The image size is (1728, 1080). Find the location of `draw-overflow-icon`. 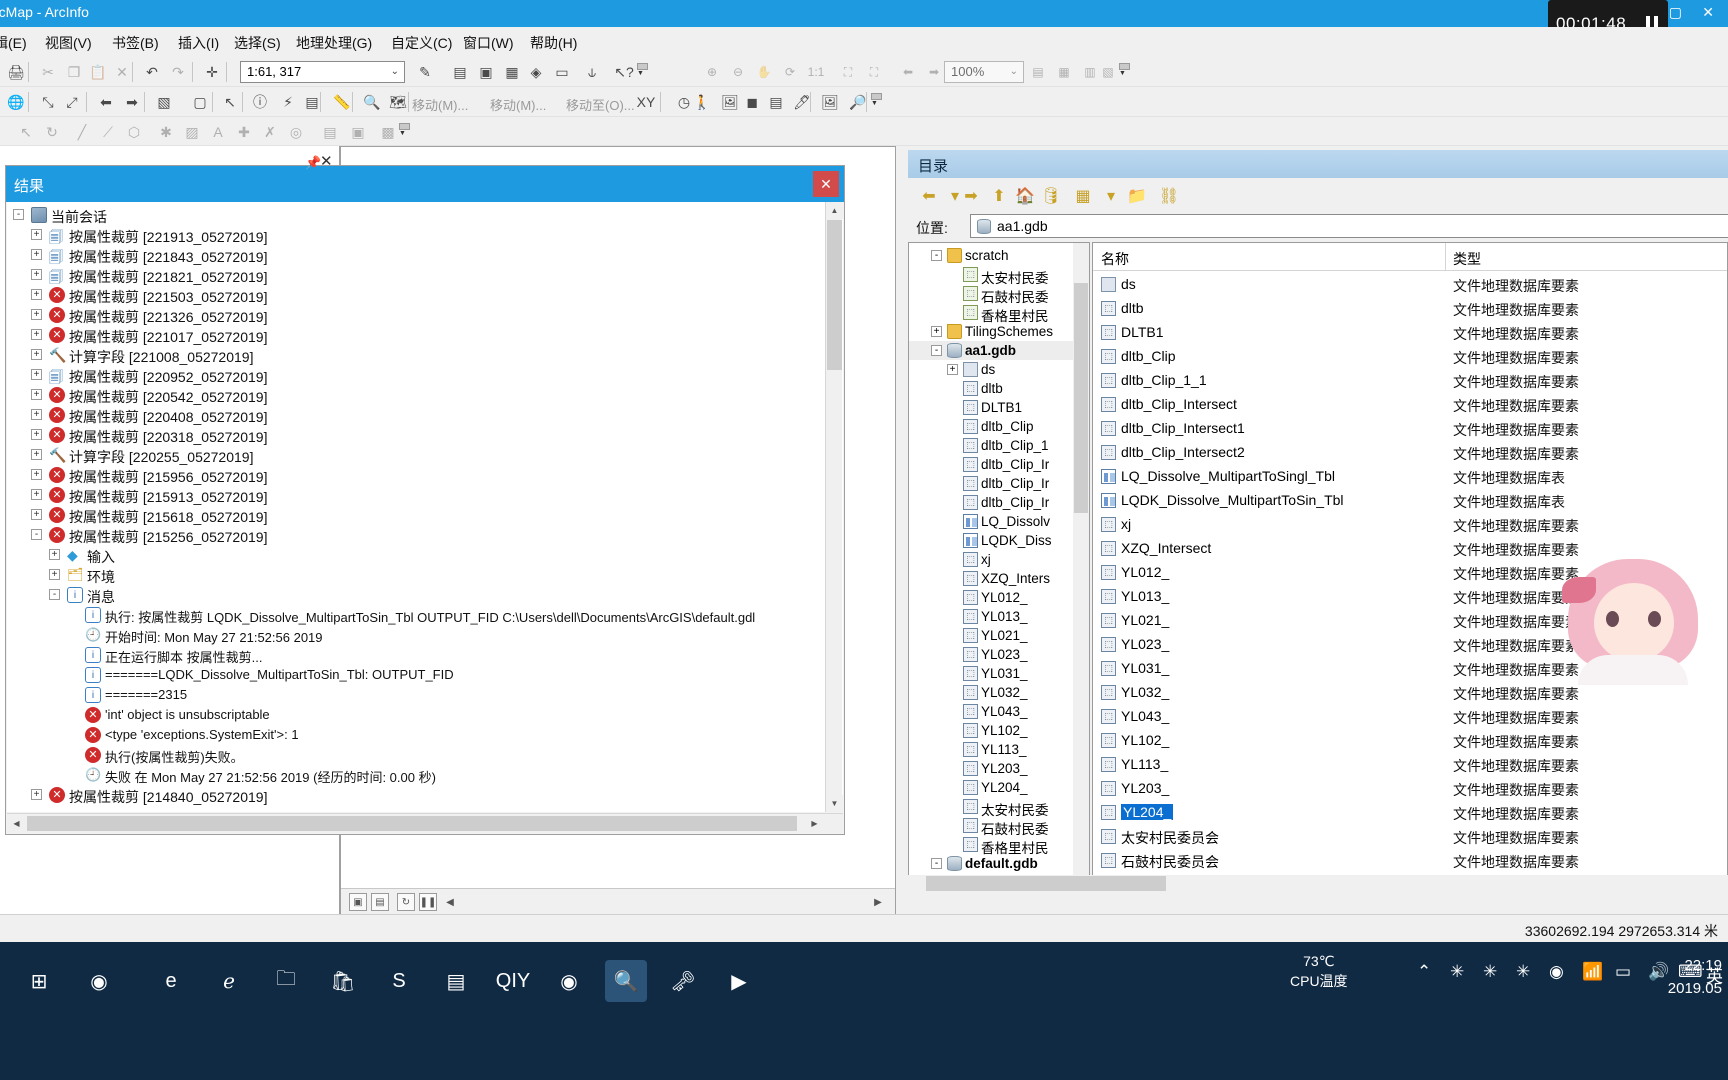

draw-overflow-icon is located at coordinates (404, 132).